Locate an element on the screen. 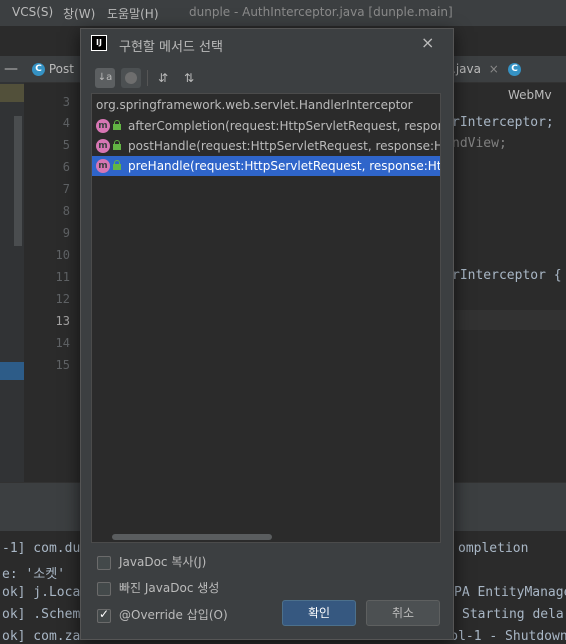 The height and width of the screenshot is (644, 566). line-number: 11 is located at coordinates (62, 277).